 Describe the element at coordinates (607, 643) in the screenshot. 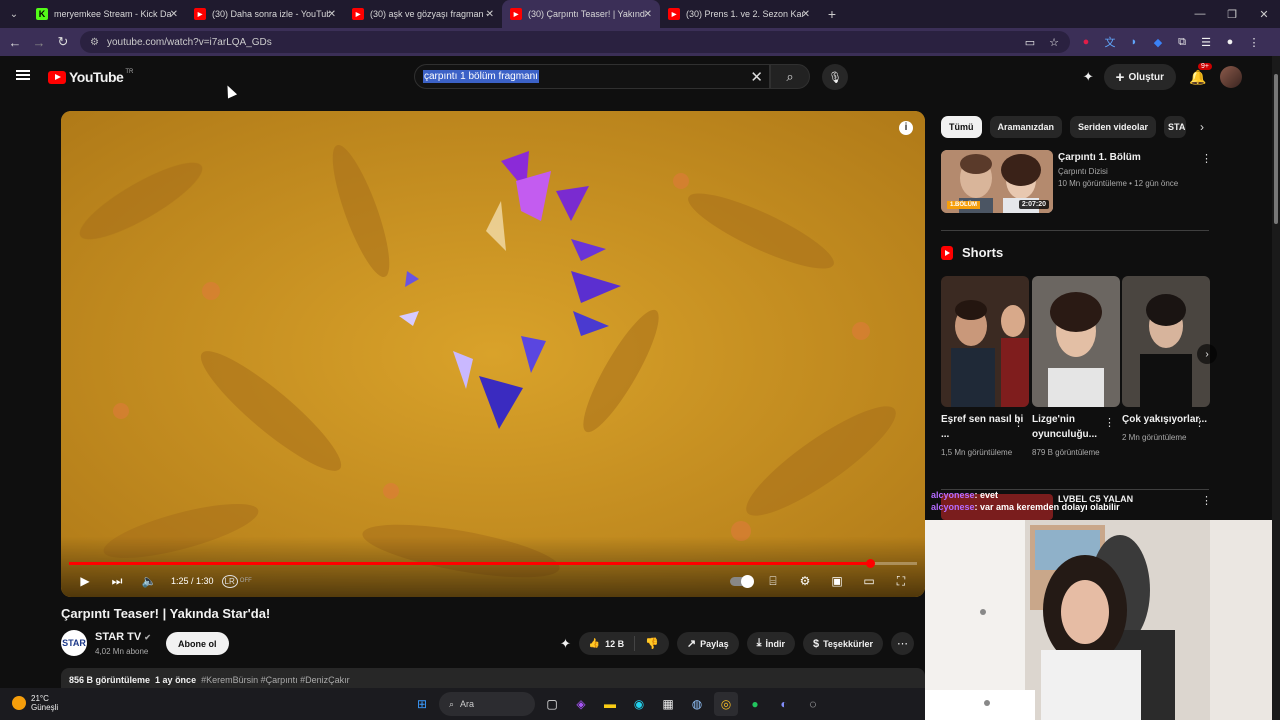

I see `like-button: 👍 12 B` at that location.